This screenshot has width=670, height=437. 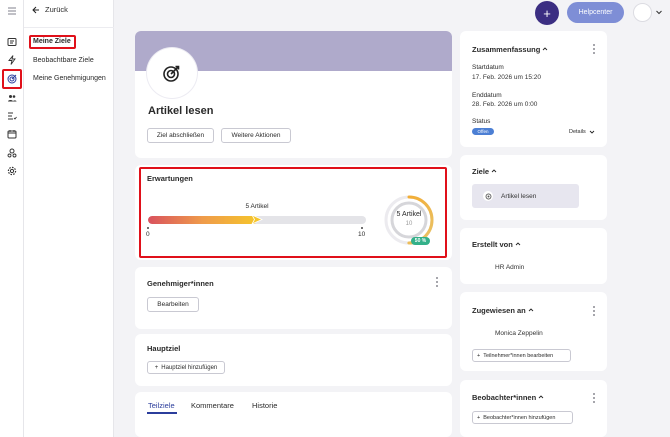 What do you see at coordinates (12, 79) in the screenshot?
I see `rail-highlight-box` at bounding box center [12, 79].